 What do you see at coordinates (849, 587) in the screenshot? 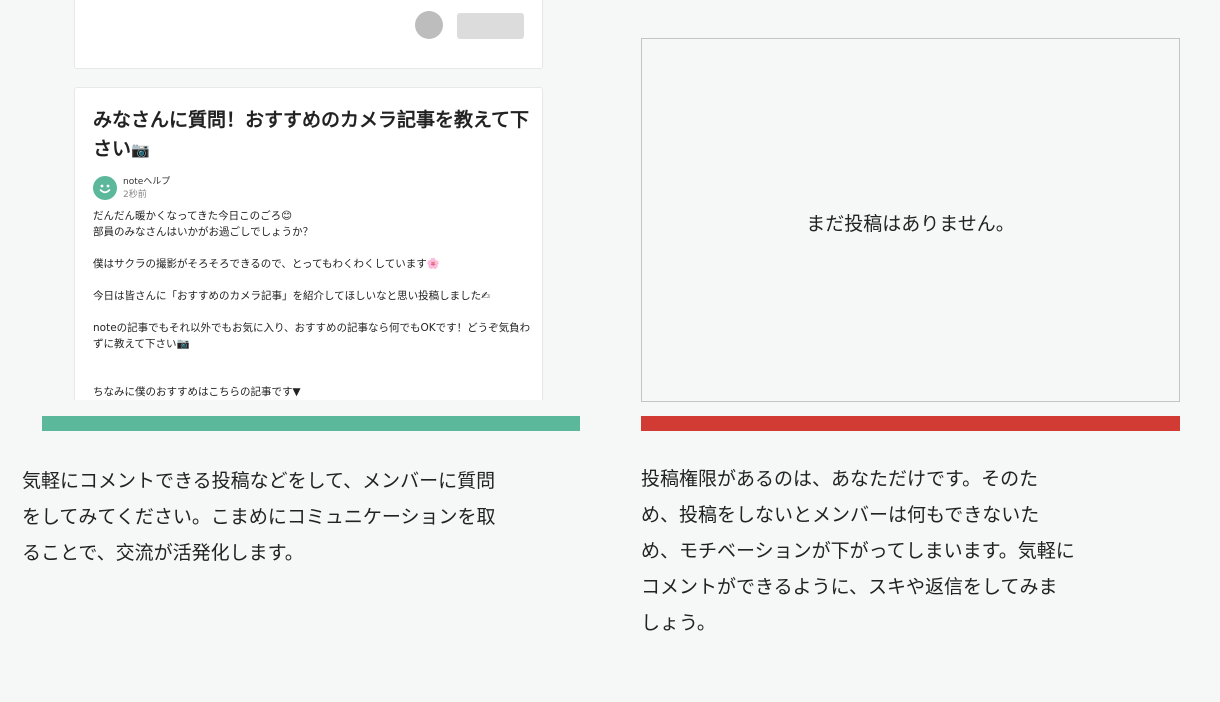
I see `description-line: コメントができるように、スキや返信をしてみま` at bounding box center [849, 587].